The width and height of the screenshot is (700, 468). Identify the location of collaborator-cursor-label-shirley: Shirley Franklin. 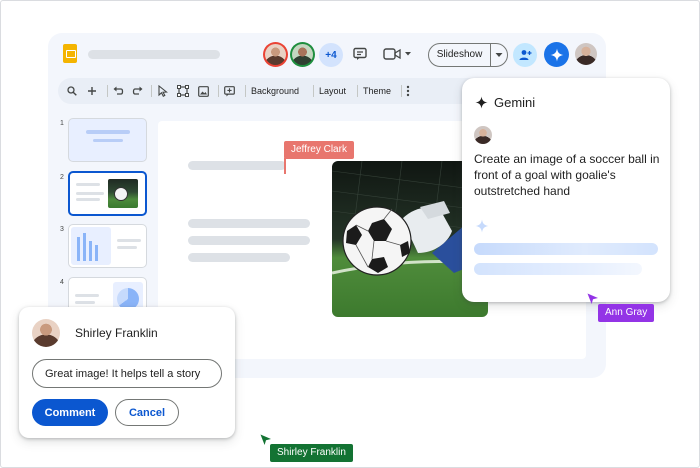
(311, 453).